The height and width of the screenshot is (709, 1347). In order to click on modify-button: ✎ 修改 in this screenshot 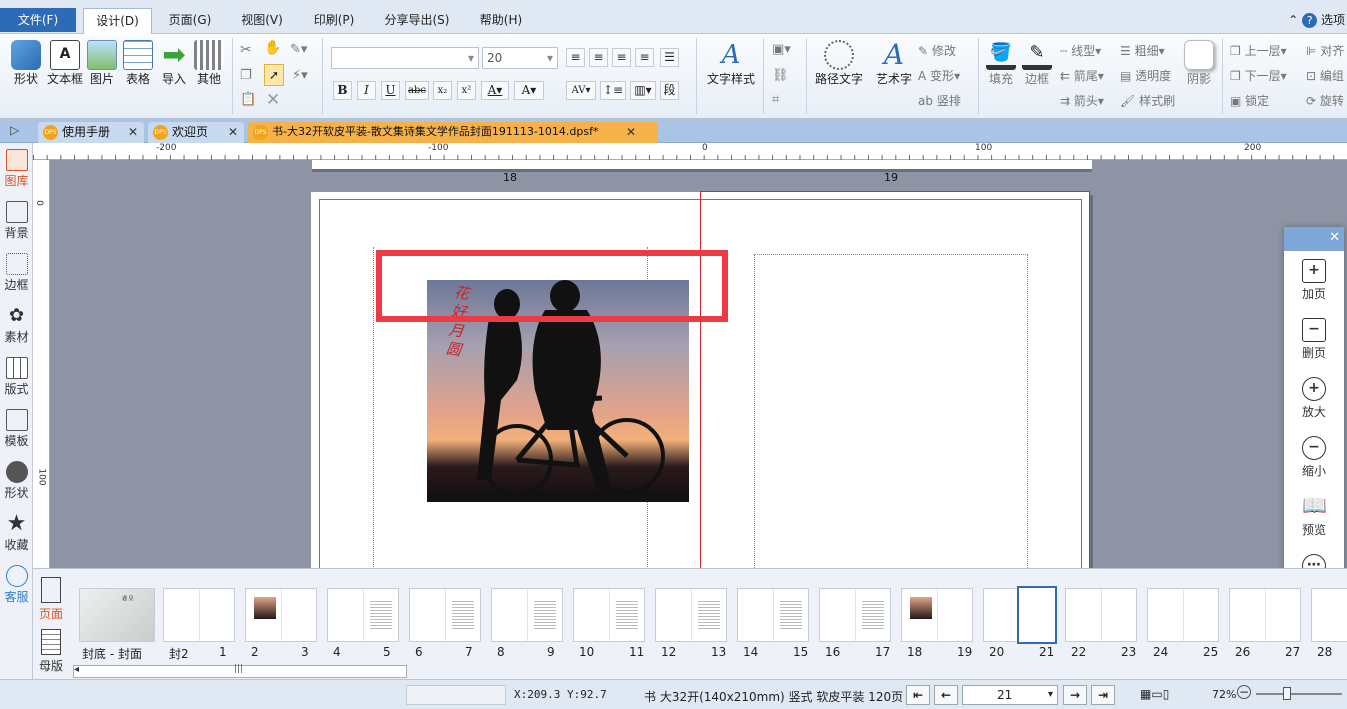, I will do `click(937, 50)`.